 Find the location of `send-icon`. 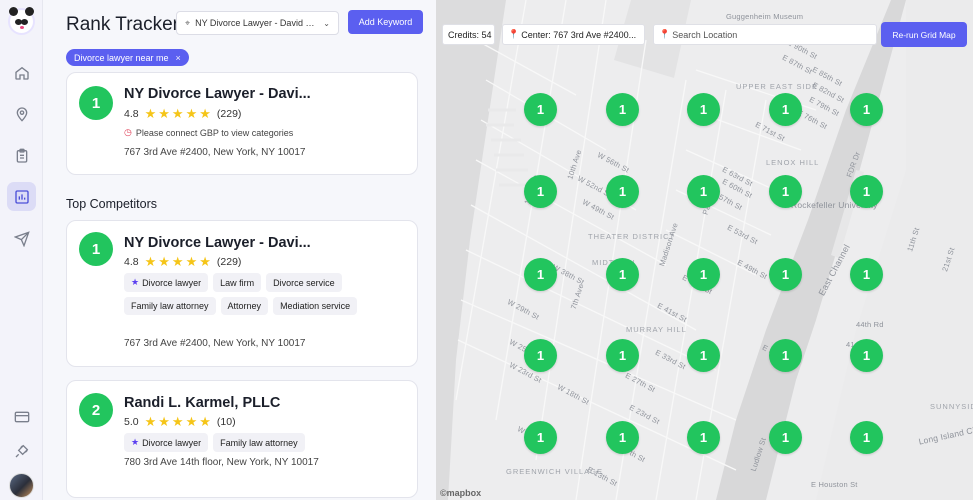

send-icon is located at coordinates (21, 238).